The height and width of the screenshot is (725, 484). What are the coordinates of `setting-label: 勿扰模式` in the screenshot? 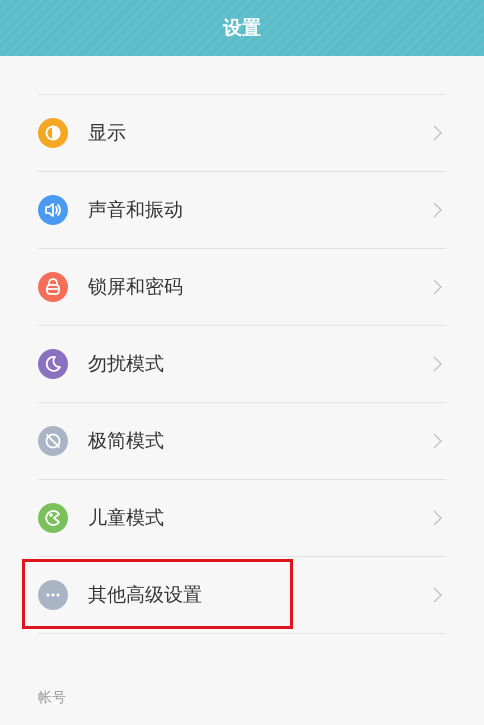 It's located at (126, 364).